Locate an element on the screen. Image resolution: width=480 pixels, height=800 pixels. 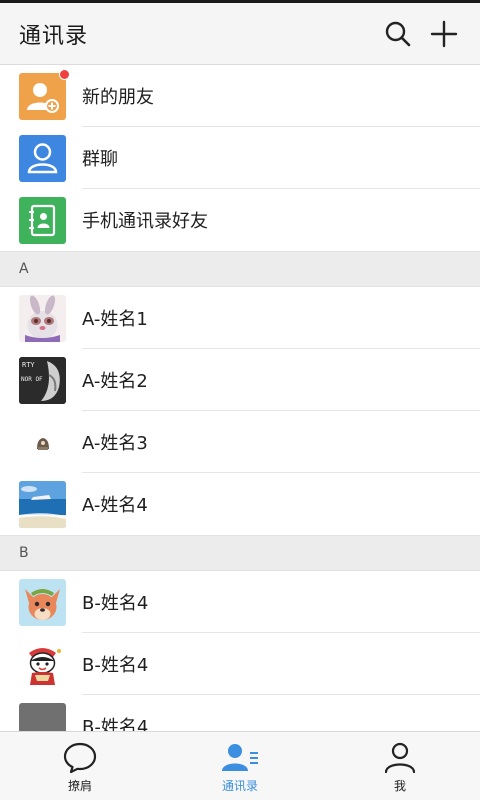
tab-me: 我 is located at coordinates (400, 766).